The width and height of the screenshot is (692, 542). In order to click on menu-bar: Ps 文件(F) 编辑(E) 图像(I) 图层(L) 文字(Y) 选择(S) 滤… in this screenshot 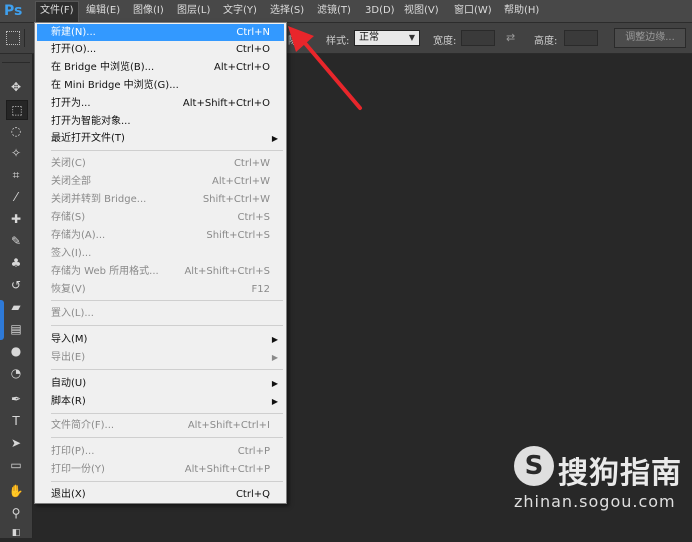, I will do `click(346, 11)`.